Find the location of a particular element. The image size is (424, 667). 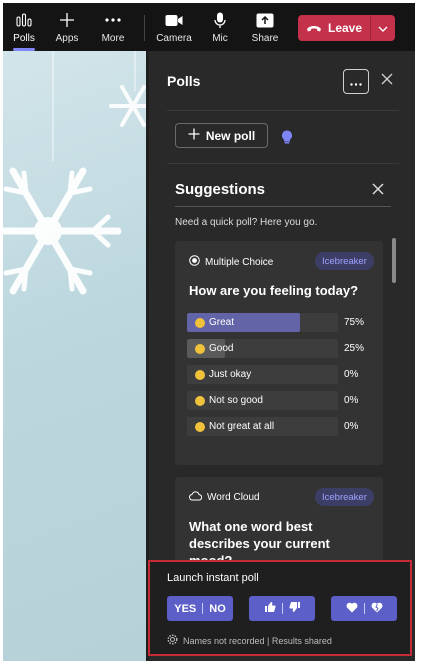

toolbar-share-button: Share is located at coordinates (265, 27).